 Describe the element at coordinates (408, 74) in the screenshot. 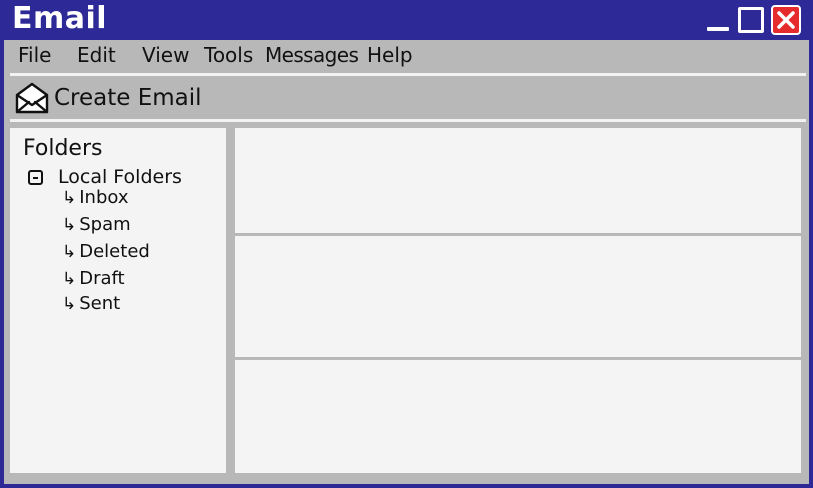

I see `menu-separator` at that location.